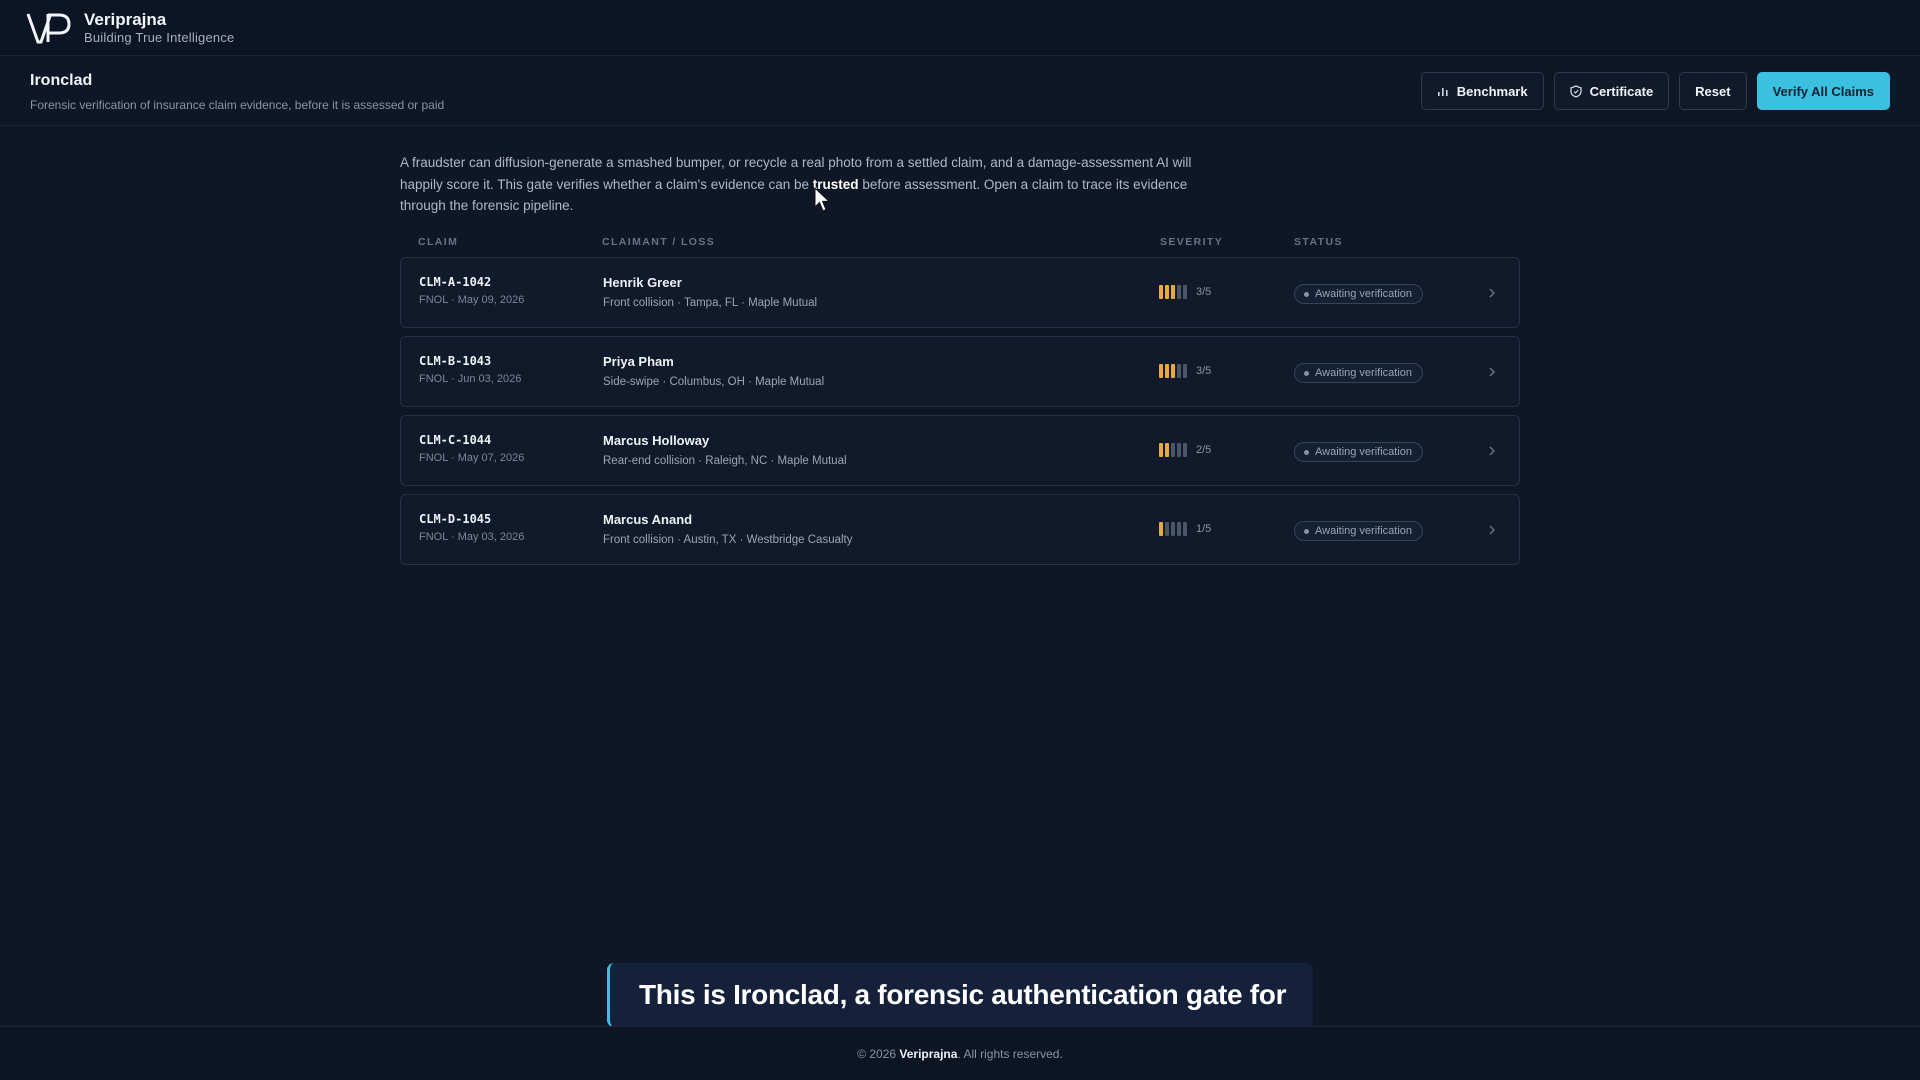 This screenshot has height=1080, width=1920. What do you see at coordinates (438, 242) in the screenshot?
I see `column-claim: CLAIM` at bounding box center [438, 242].